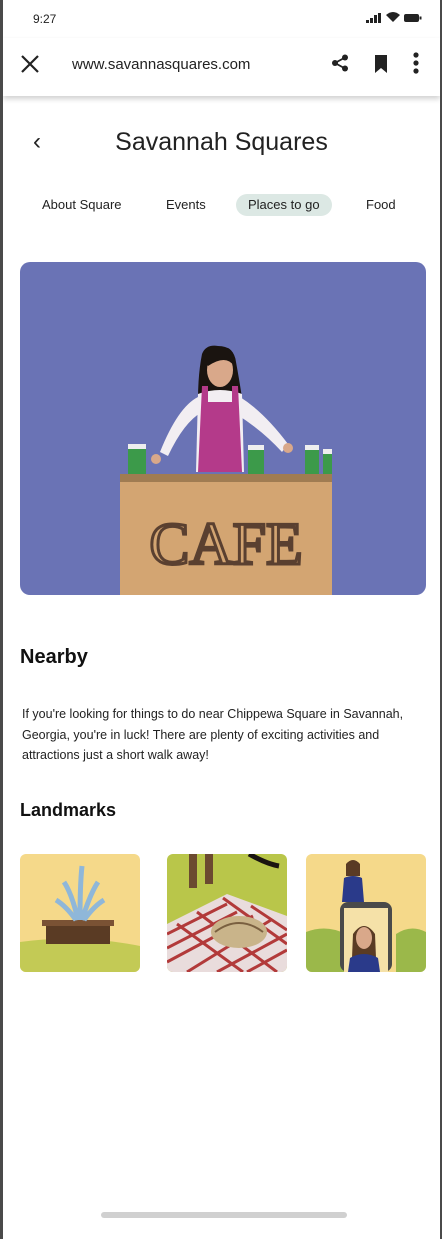 The width and height of the screenshot is (442, 1239). What do you see at coordinates (225, 544) in the screenshot?
I see `cafe-sign-text: CAFE` at bounding box center [225, 544].